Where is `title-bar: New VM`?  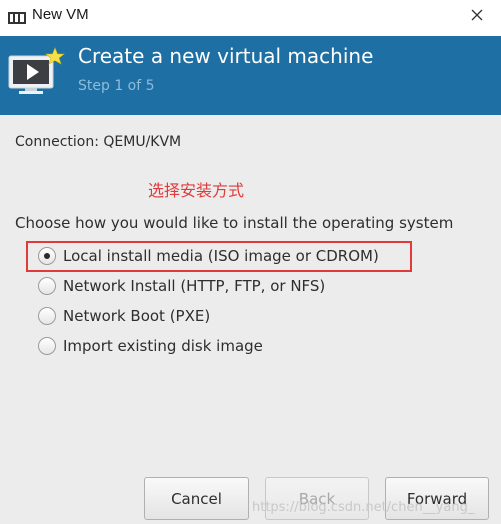
title-bar: New VM is located at coordinates (250, 16).